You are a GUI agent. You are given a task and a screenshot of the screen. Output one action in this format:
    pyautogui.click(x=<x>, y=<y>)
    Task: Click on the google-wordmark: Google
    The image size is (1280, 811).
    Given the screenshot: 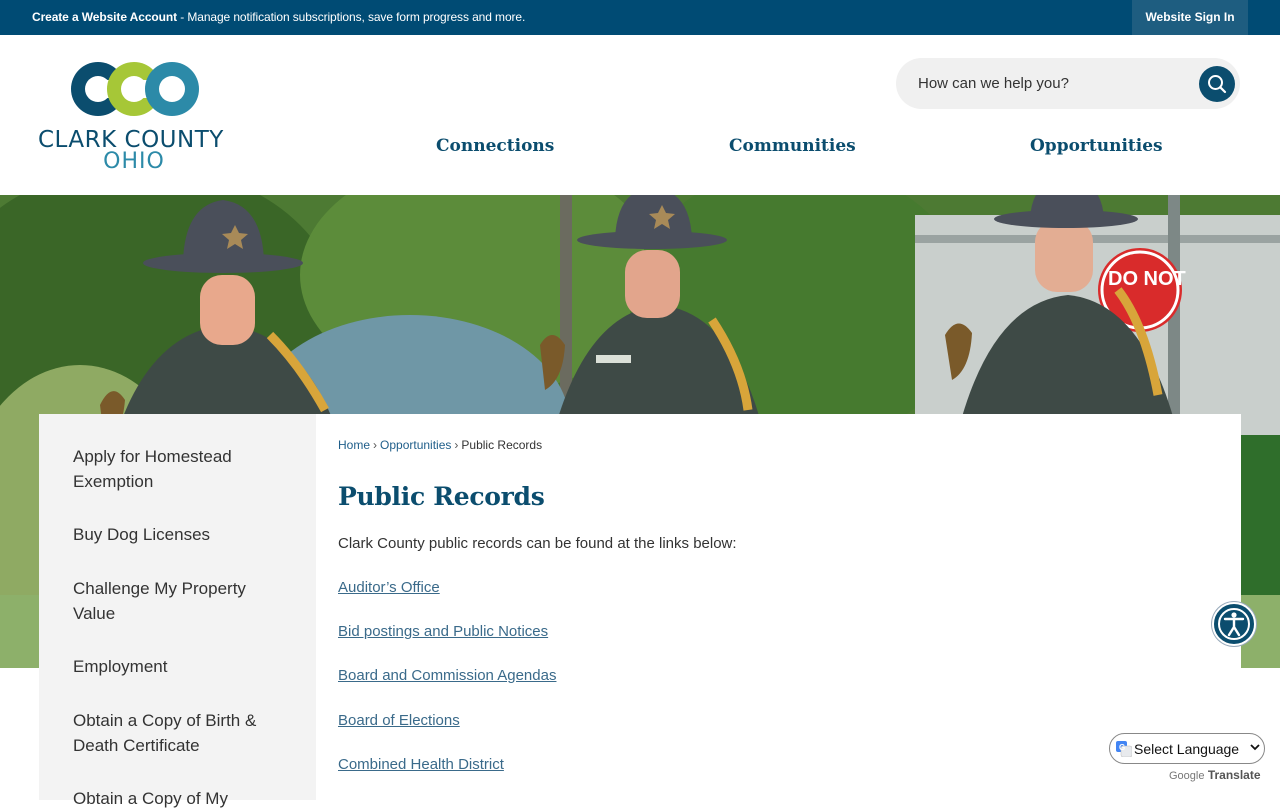 What is the action you would take?
    pyautogui.click(x=1187, y=776)
    